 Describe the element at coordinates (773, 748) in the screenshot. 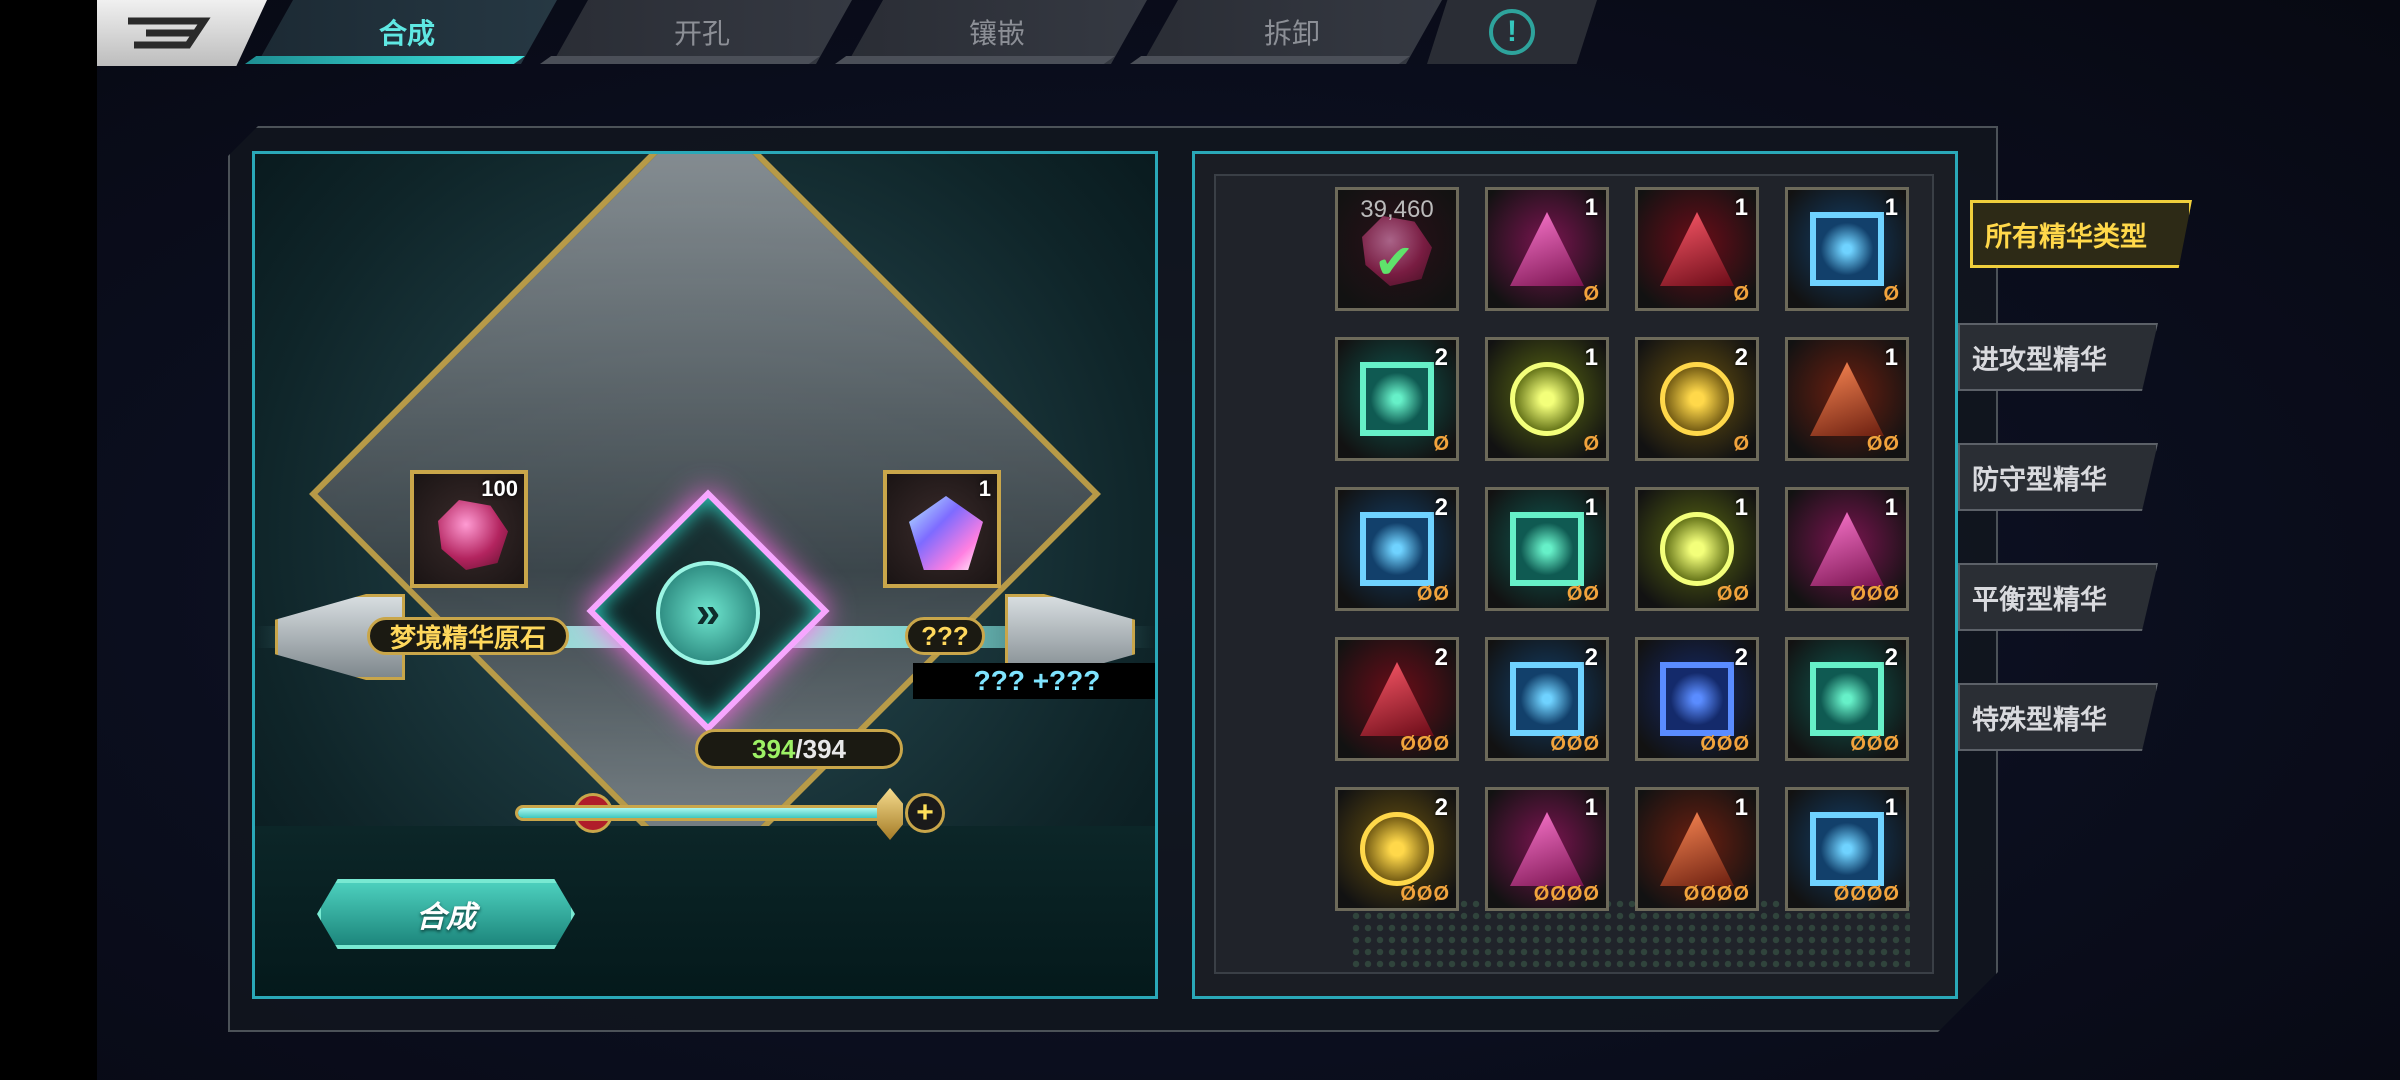

I see `quantity-current: 394` at that location.